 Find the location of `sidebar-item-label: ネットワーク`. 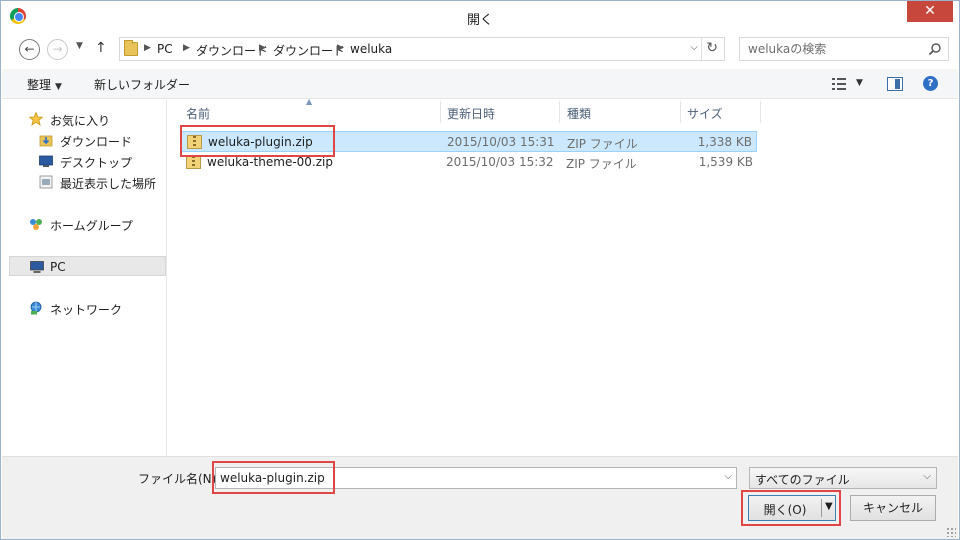

sidebar-item-label: ネットワーク is located at coordinates (86, 310).